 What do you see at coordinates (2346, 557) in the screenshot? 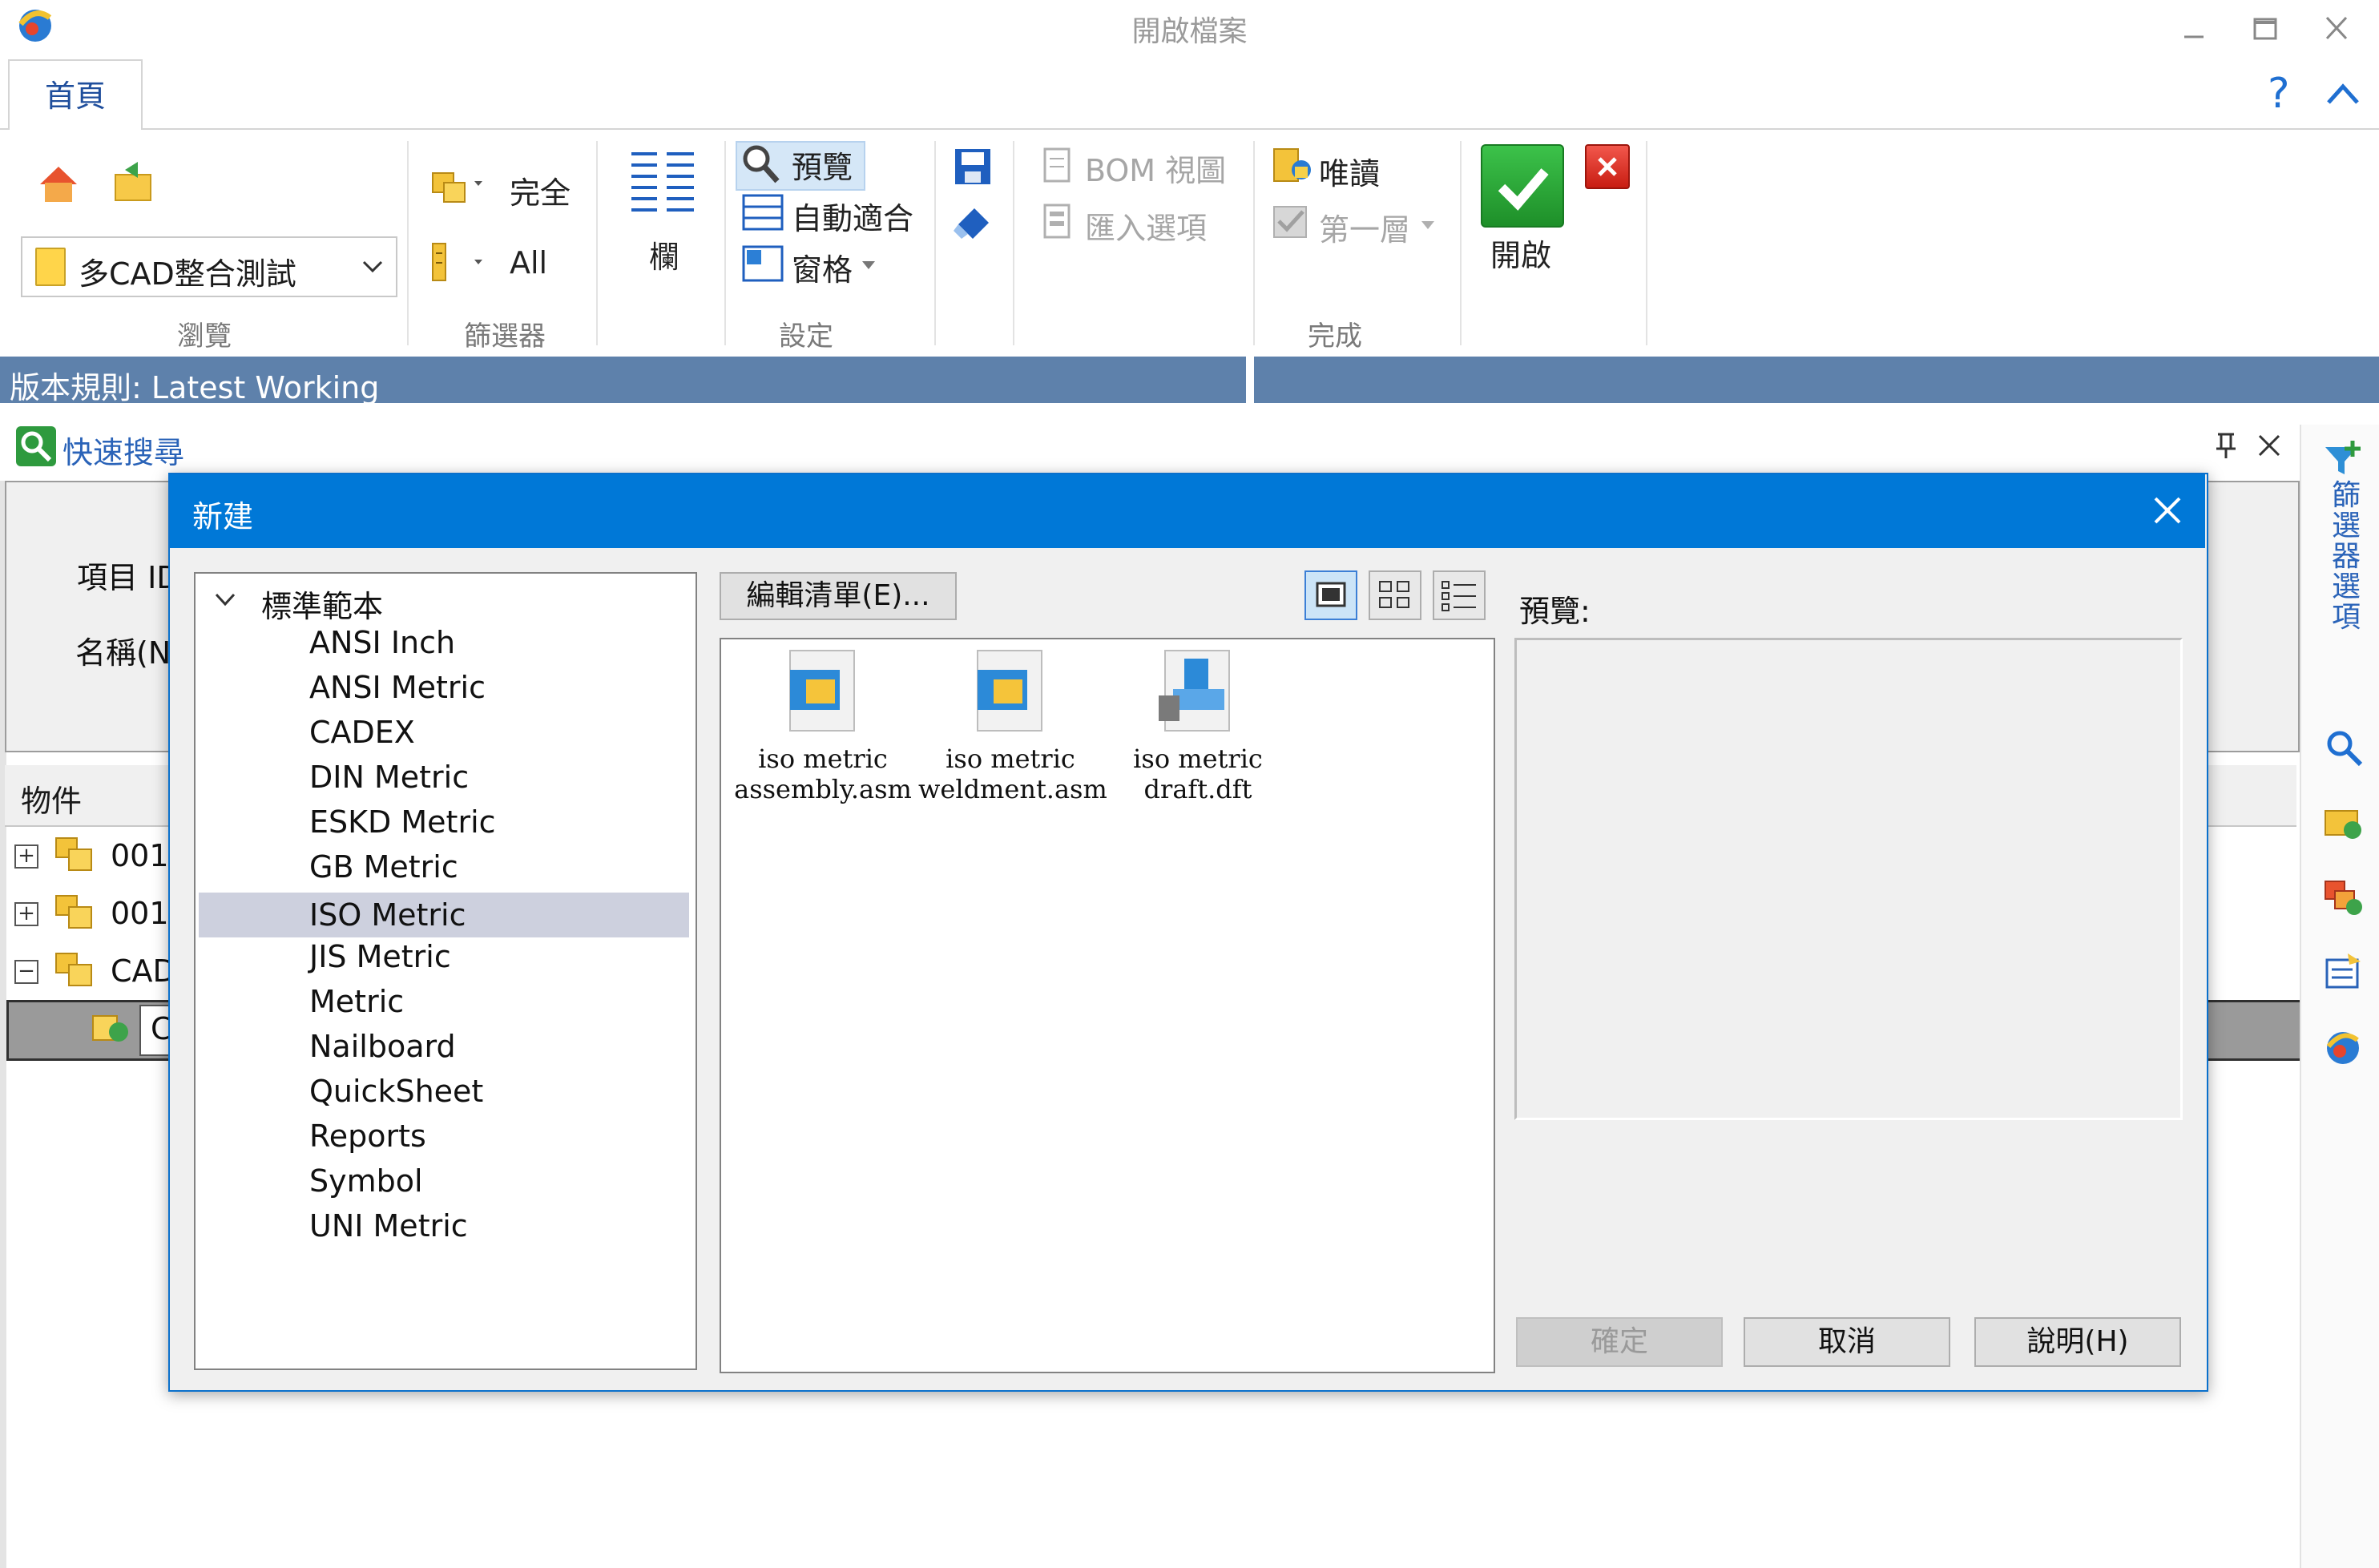
I see `filter-options-vertical-label: 篩選器選項` at bounding box center [2346, 557].